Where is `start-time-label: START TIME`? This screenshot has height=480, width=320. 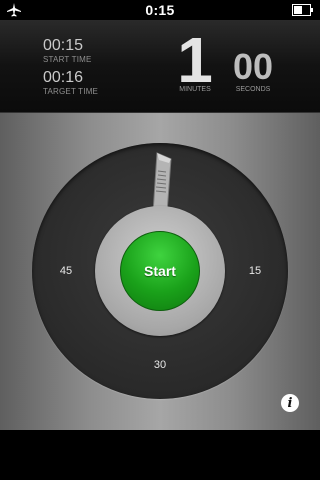
start-time-label: START TIME is located at coordinates (67, 59).